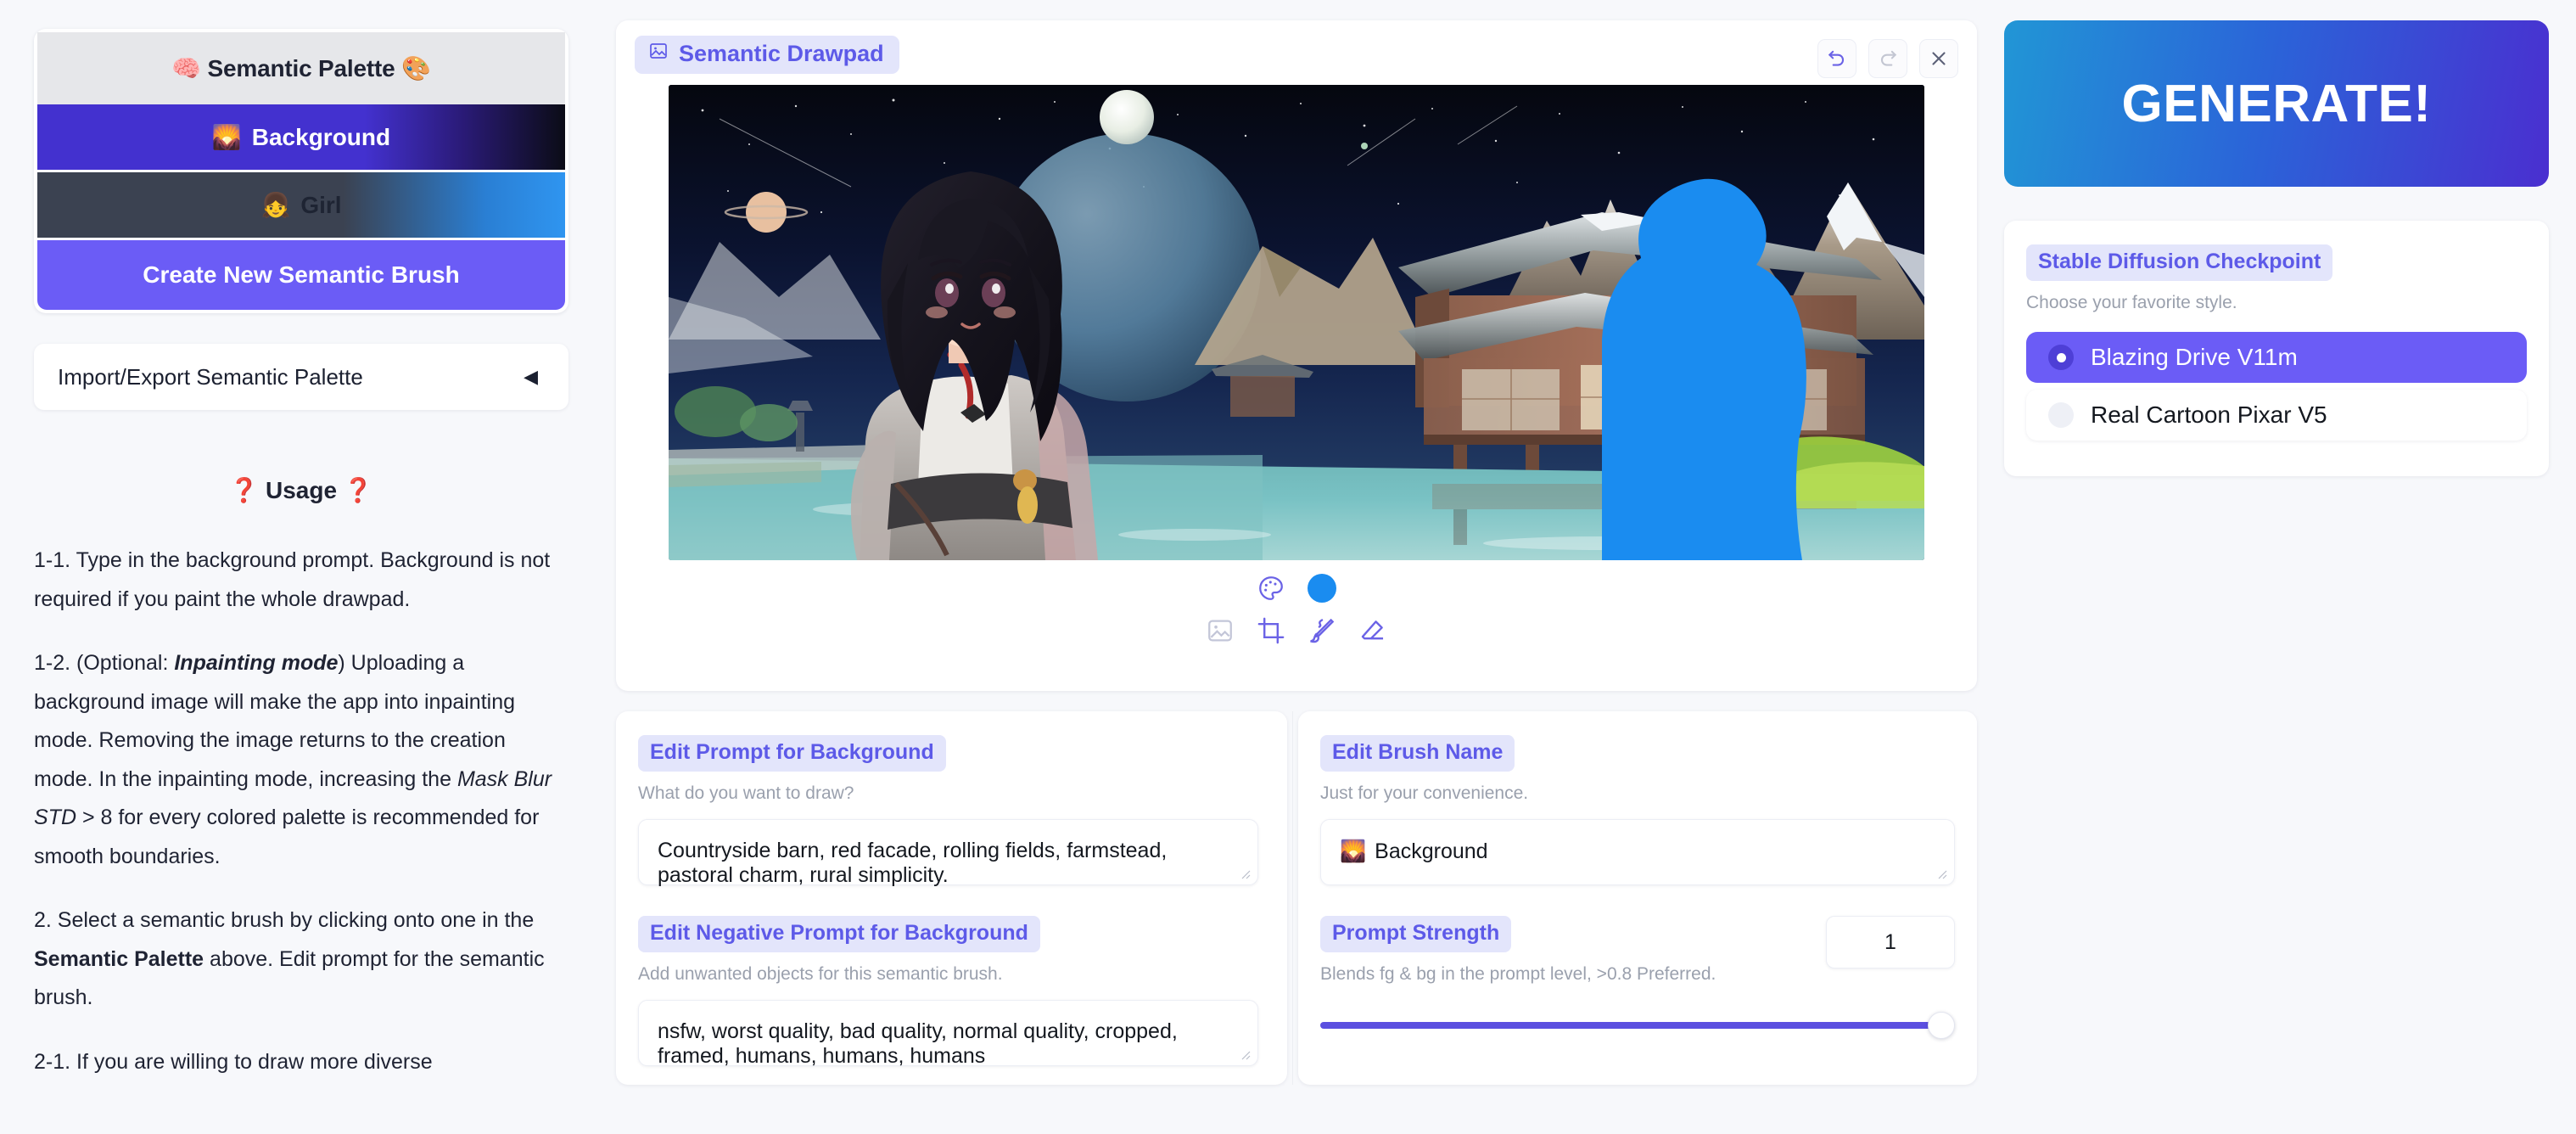  I want to click on checkpoint-radio-list: Blazing Drive V11m Real Cartoon Pixar V5, so click(2277, 386).